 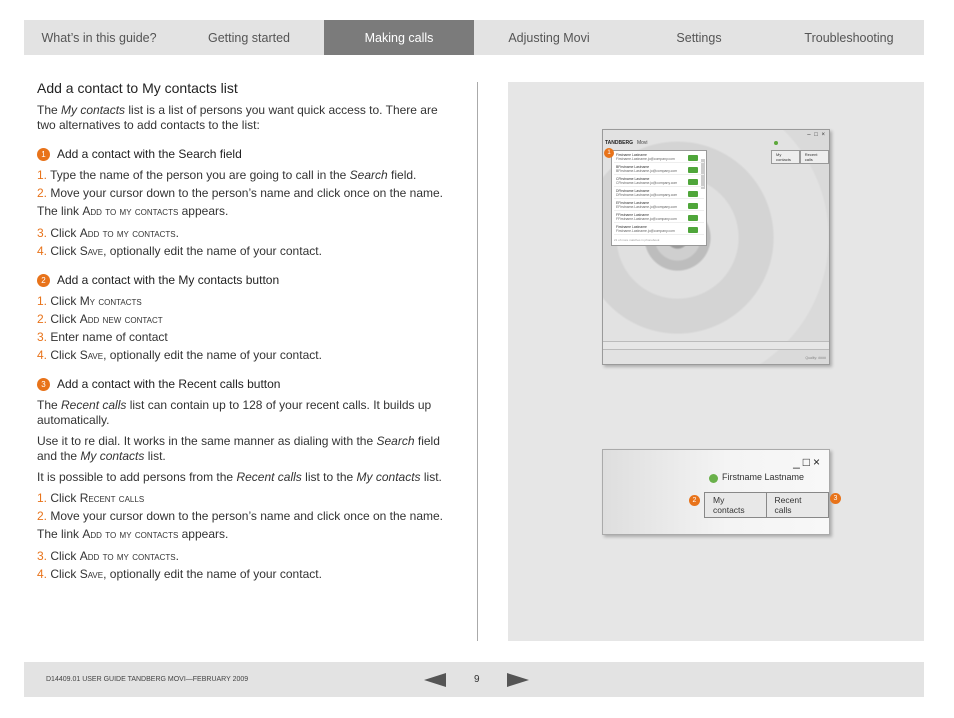 I want to click on contact-buttons: My contacts Recent calls, so click(x=766, y=505).